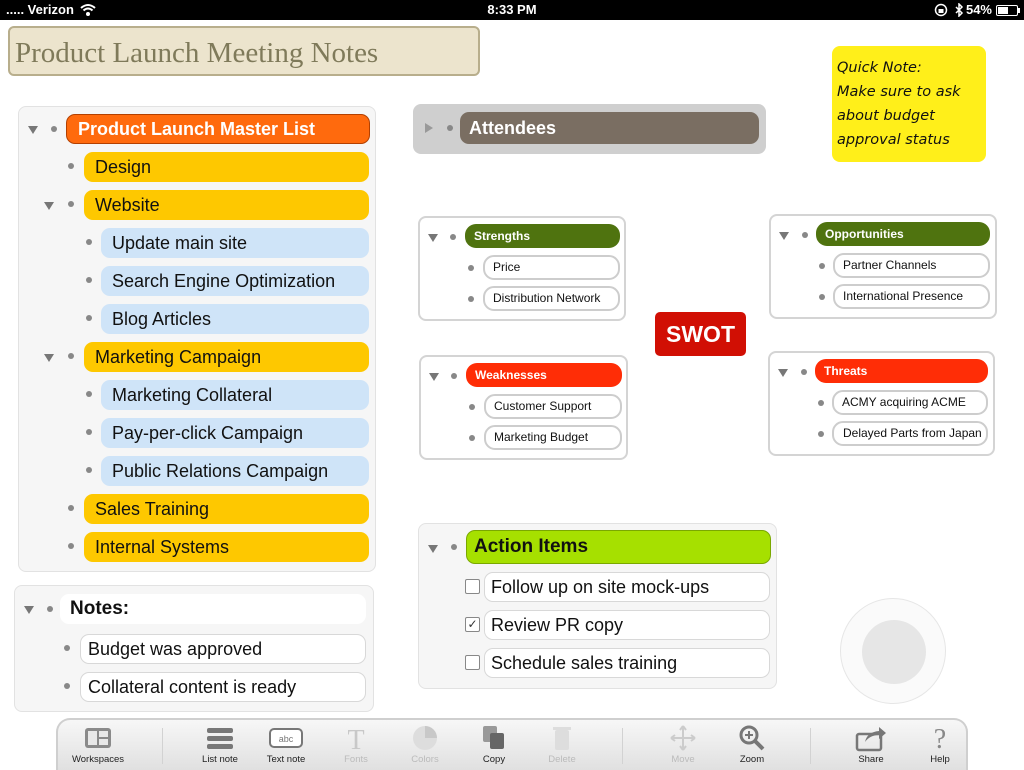 Image resolution: width=1024 pixels, height=770 pixels. I want to click on strengths-heading: Strengths, so click(542, 236).